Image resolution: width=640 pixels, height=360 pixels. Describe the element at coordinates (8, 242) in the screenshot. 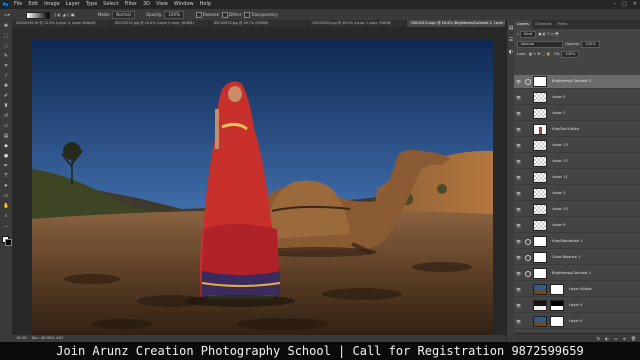

I see `background-color-swatch` at that location.